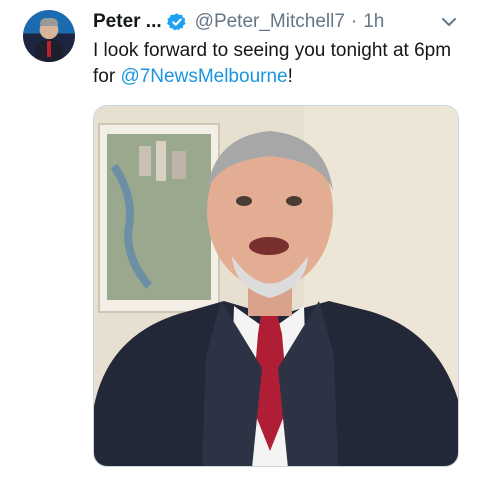  Describe the element at coordinates (49, 49) in the screenshot. I see `avatar-tie` at that location.